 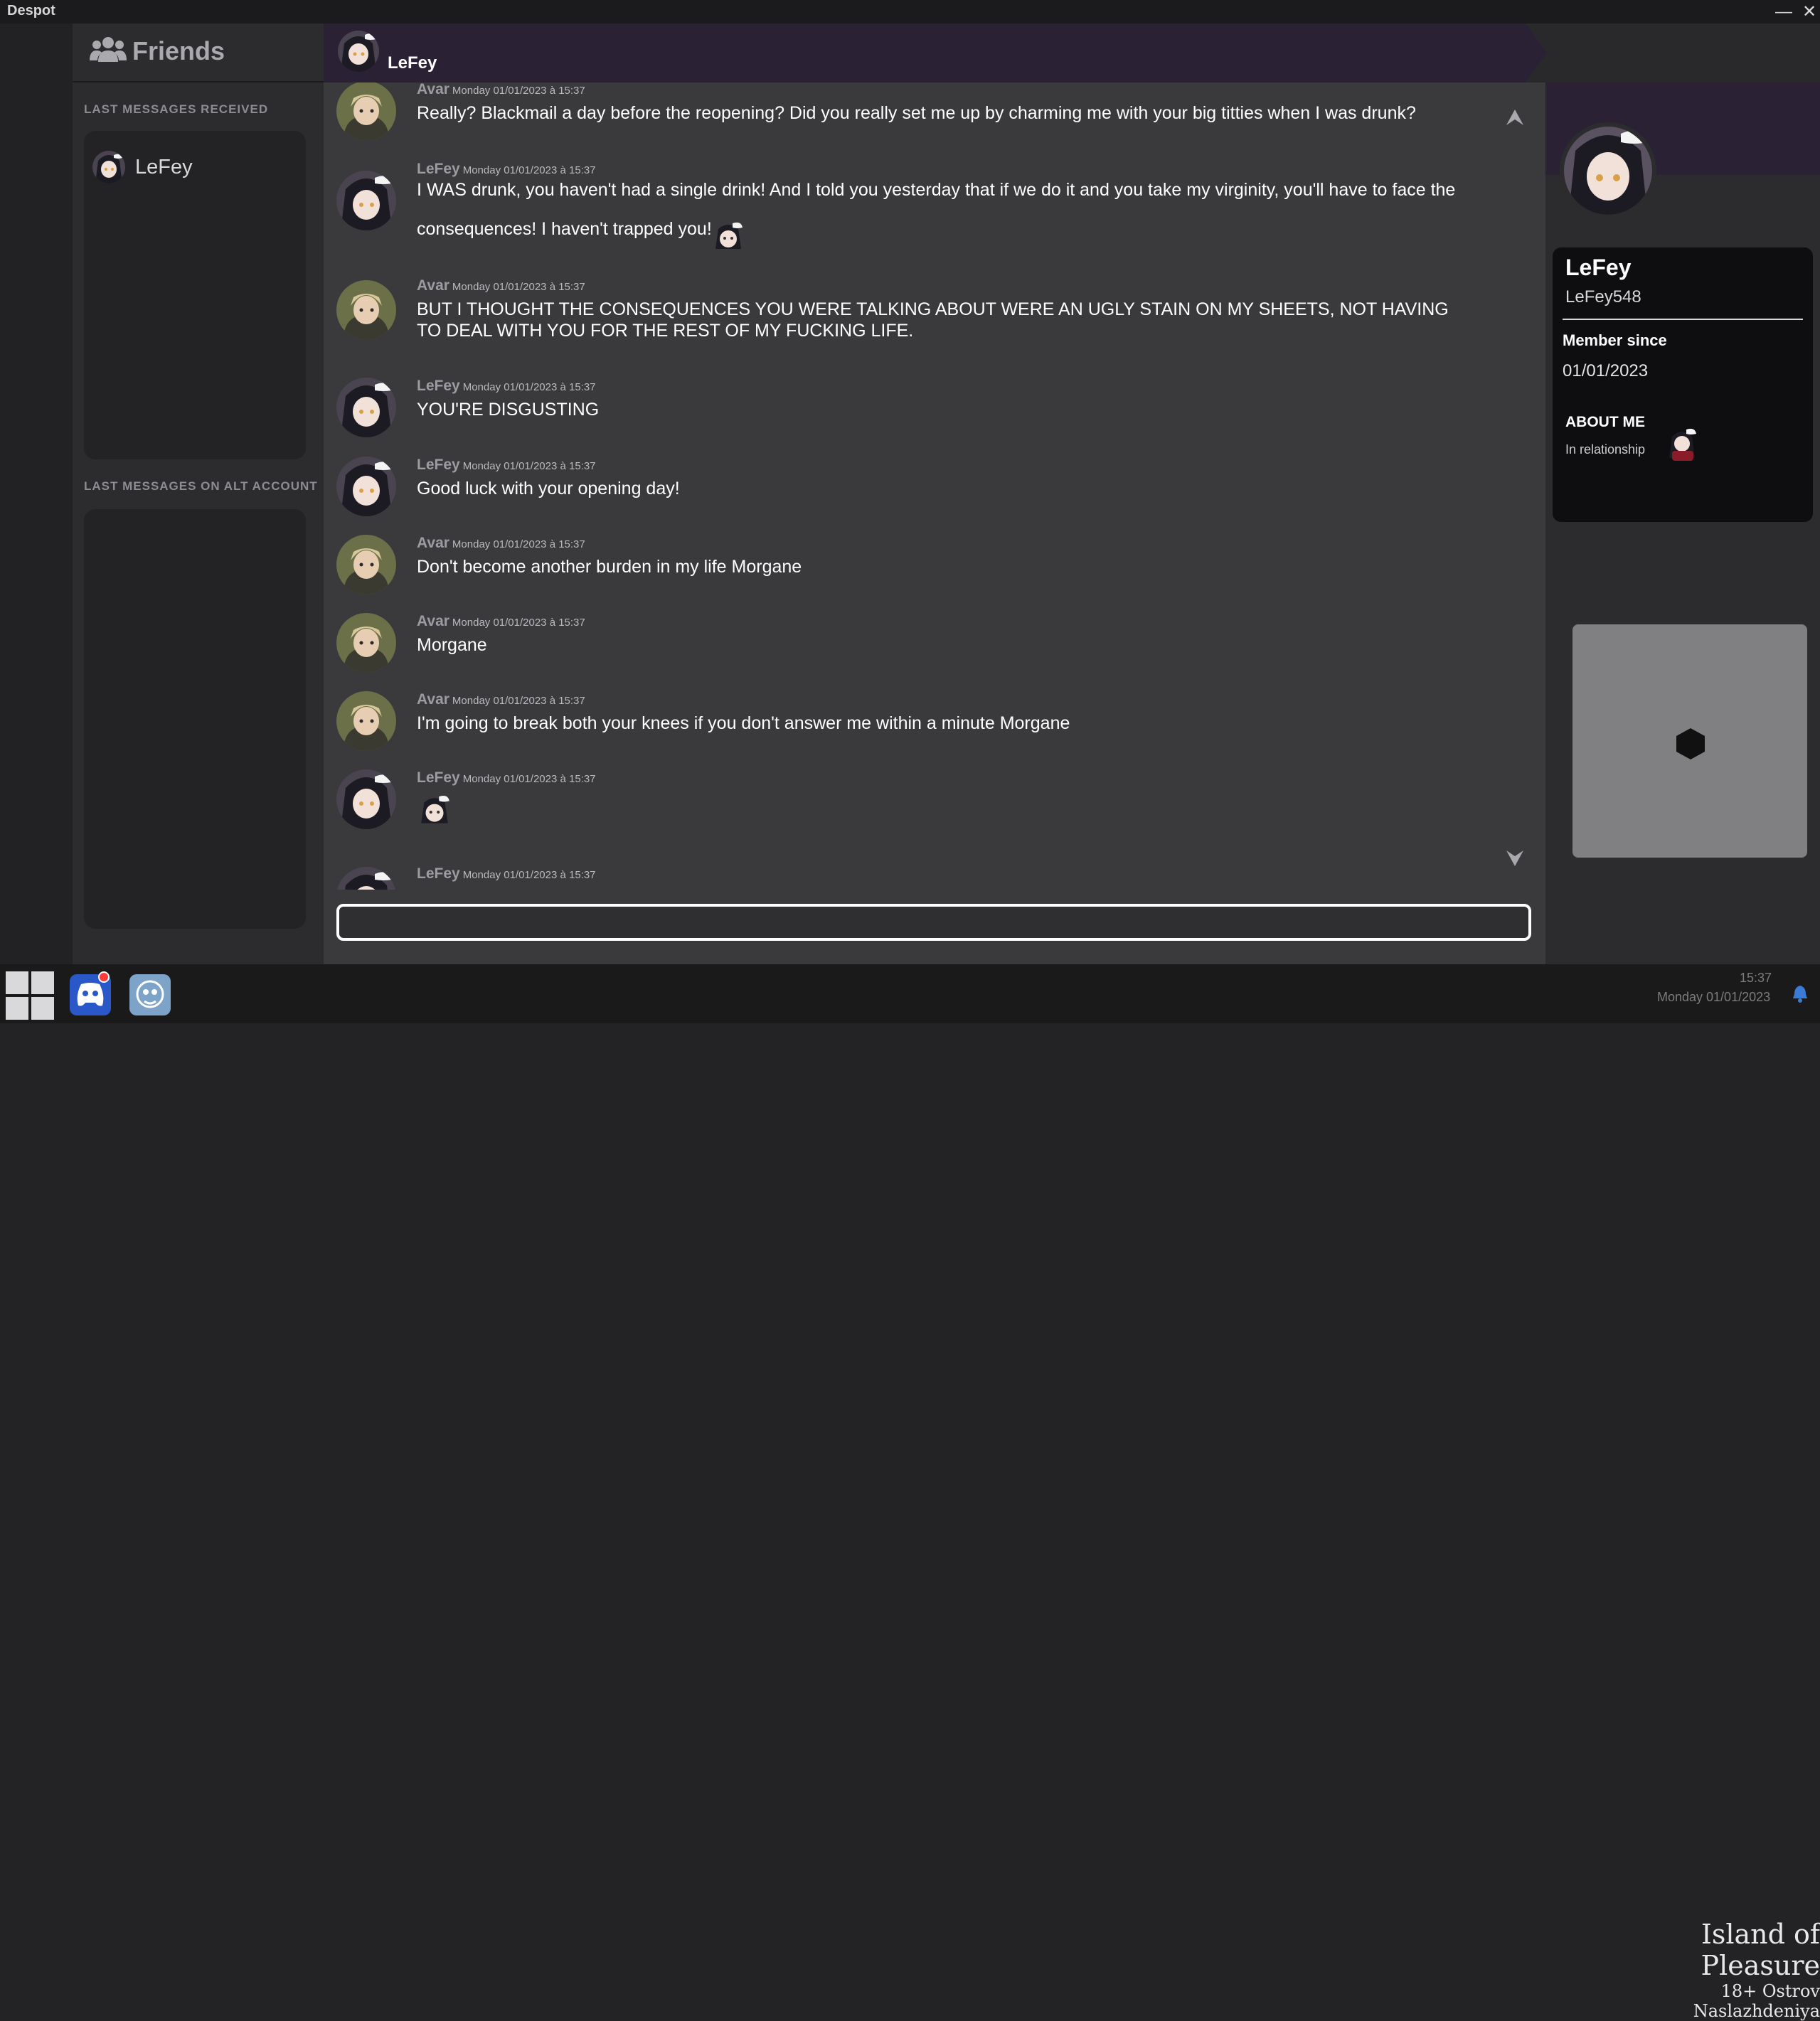 What do you see at coordinates (1784, 11) in the screenshot?
I see `minimize-button: —` at bounding box center [1784, 11].